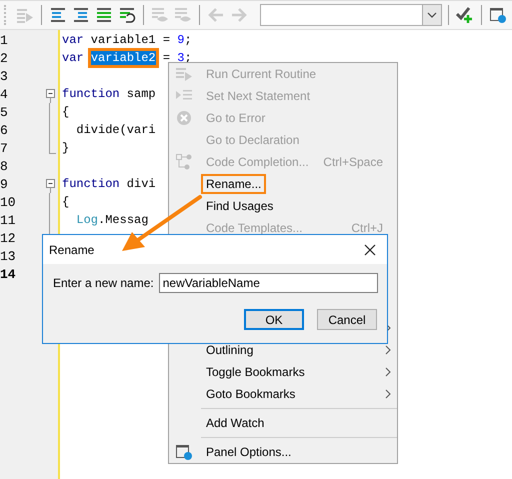 This screenshot has height=479, width=512. What do you see at coordinates (283, 350) in the screenshot?
I see `menu-item: Outlining` at bounding box center [283, 350].